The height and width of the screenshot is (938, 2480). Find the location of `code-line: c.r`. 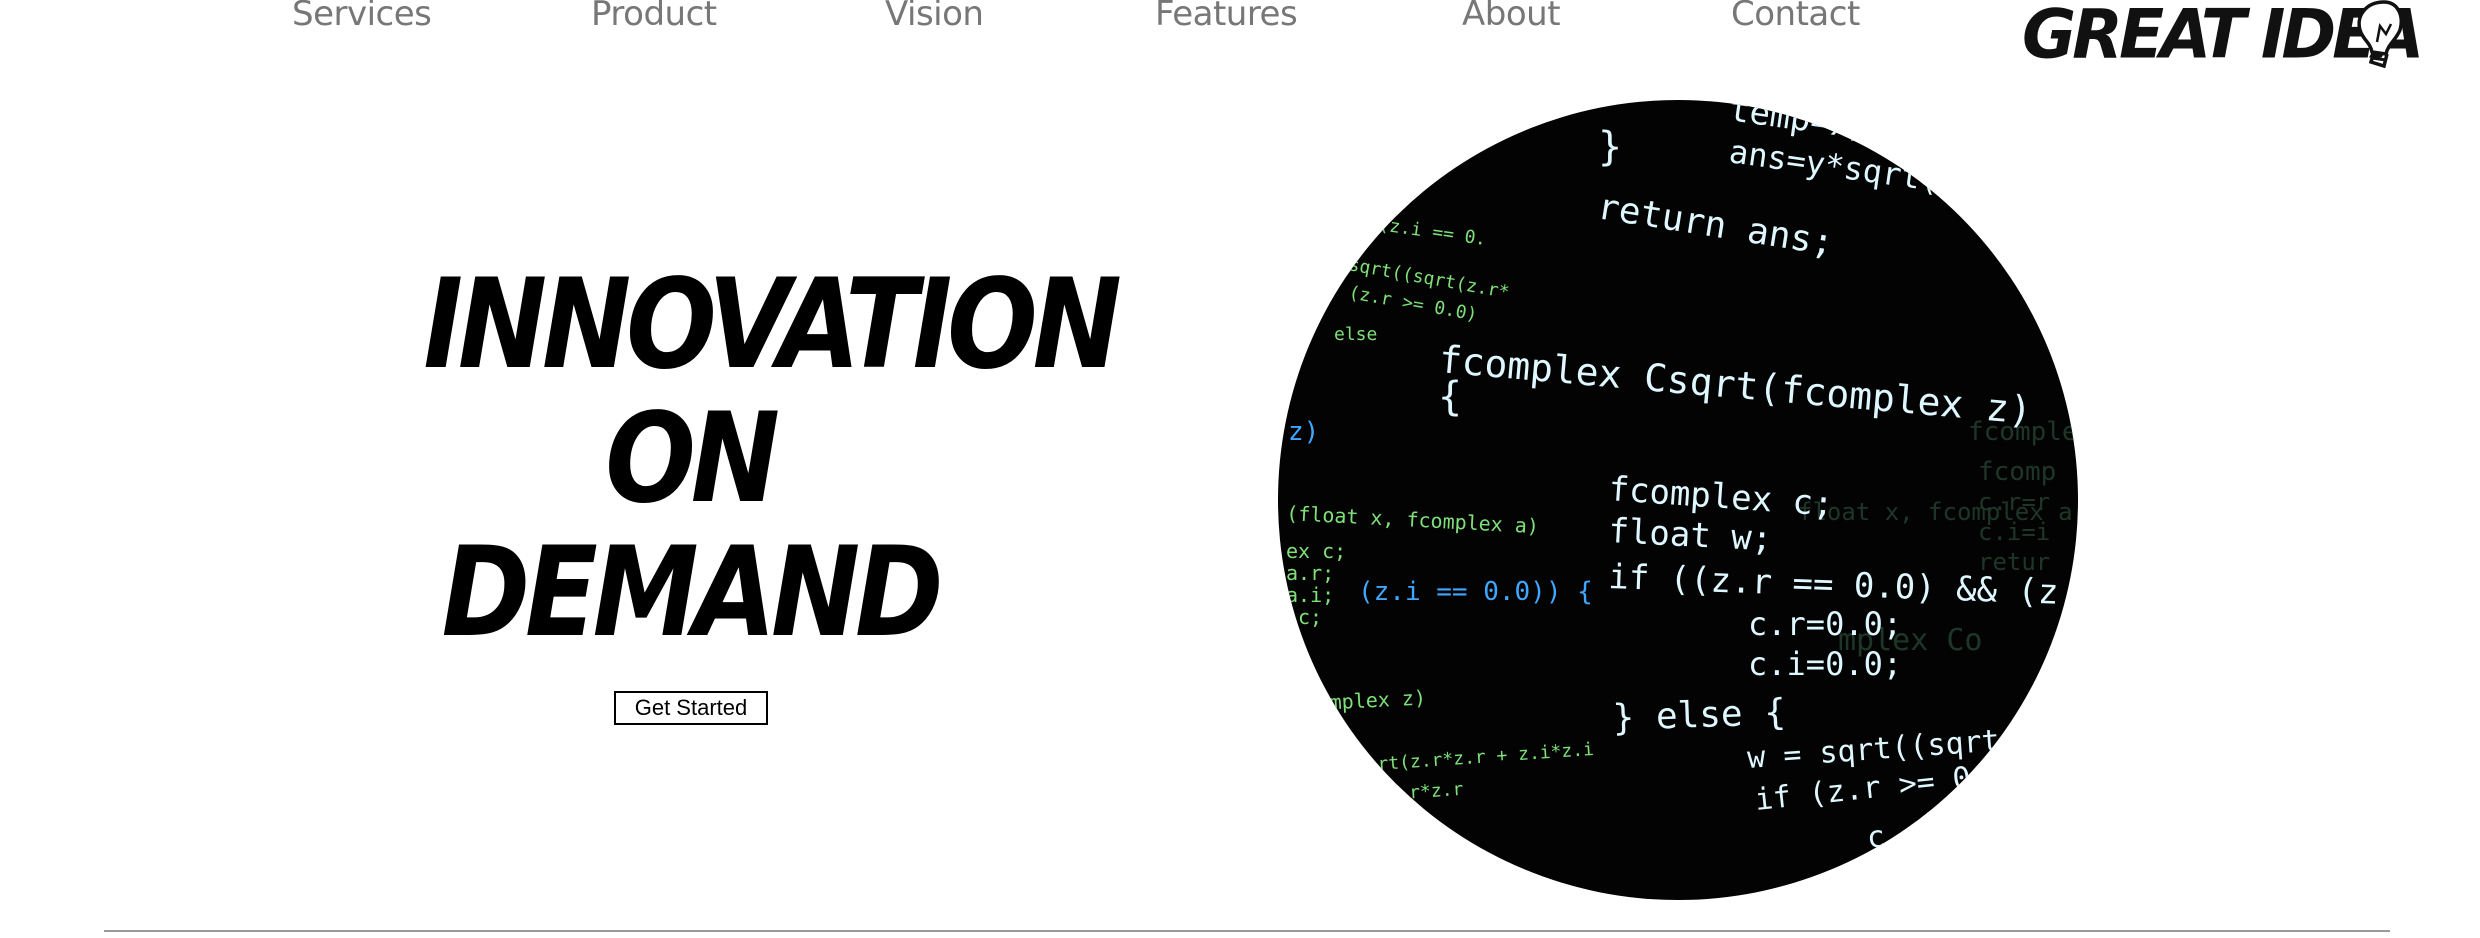

code-line: c.r is located at coordinates (1894, 835).